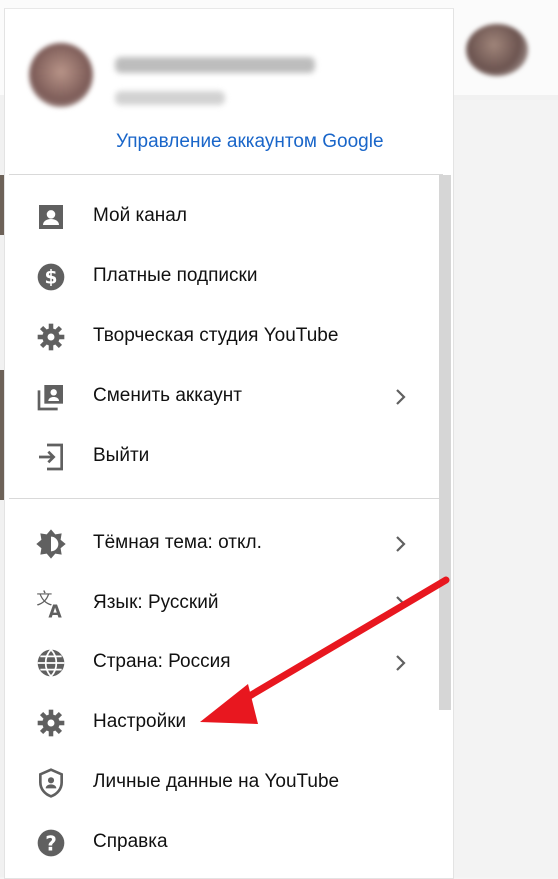  I want to click on translate-icon: 文A, so click(51, 604).